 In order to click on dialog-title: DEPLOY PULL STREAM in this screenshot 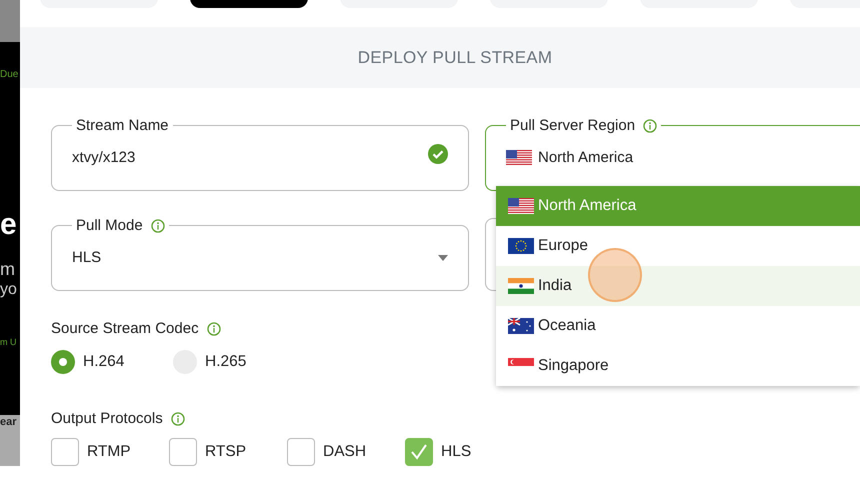, I will do `click(455, 57)`.